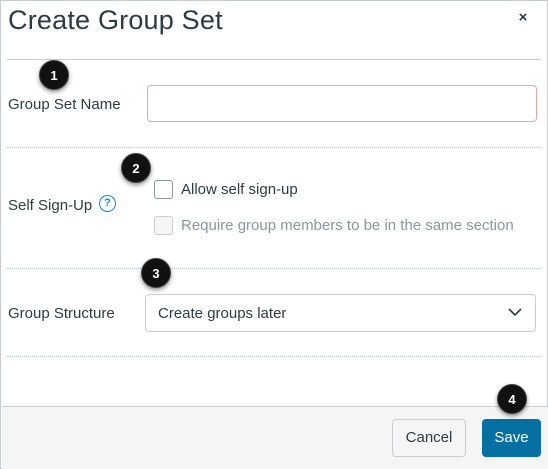 The image size is (548, 469). I want to click on dialog-footer, so click(275, 437).